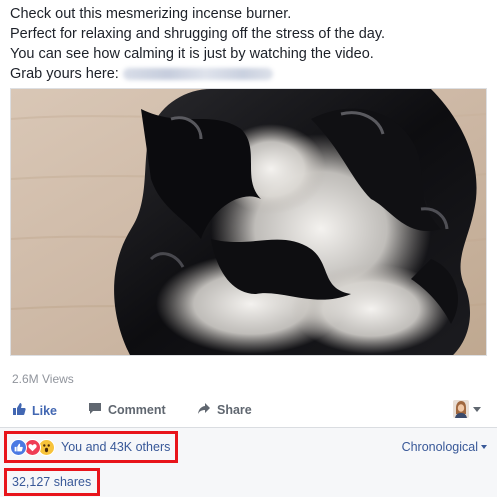  I want to click on action-bar: Like Comment Share, so click(248, 411).